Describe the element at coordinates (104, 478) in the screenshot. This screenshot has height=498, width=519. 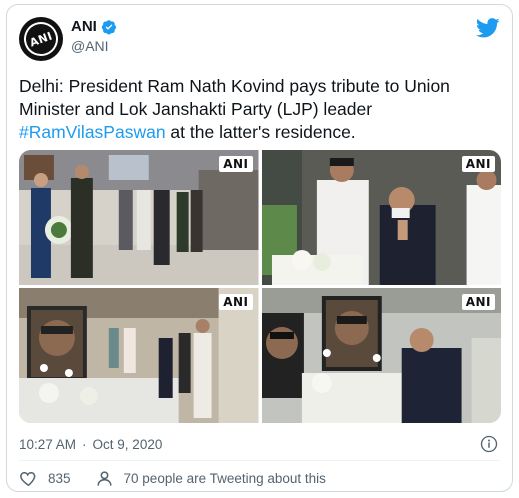
I see `people-icon` at that location.